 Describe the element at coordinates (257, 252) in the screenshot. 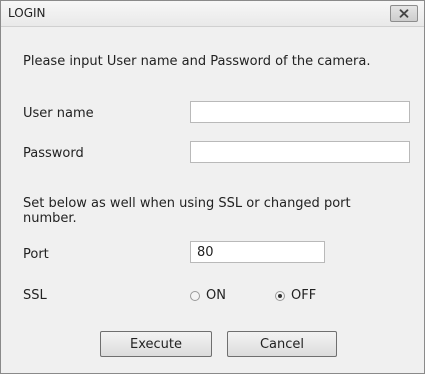

I see `port-input` at that location.